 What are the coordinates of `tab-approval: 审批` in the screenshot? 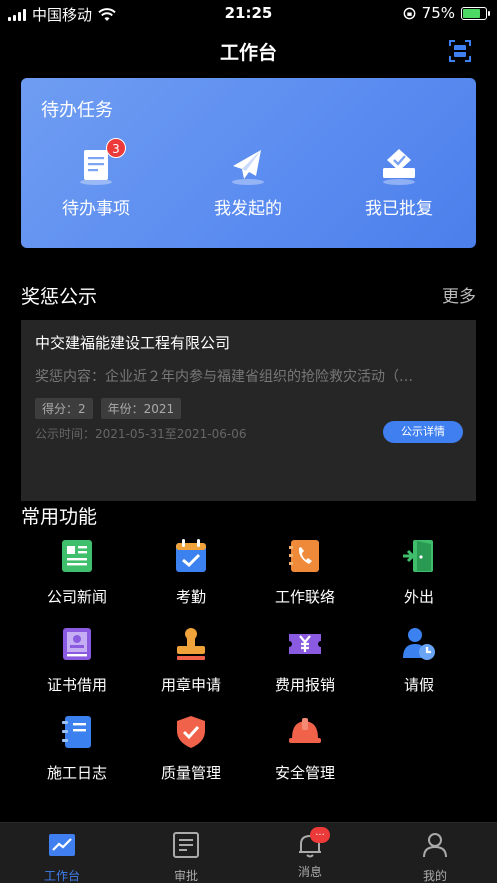 It's located at (186, 857).